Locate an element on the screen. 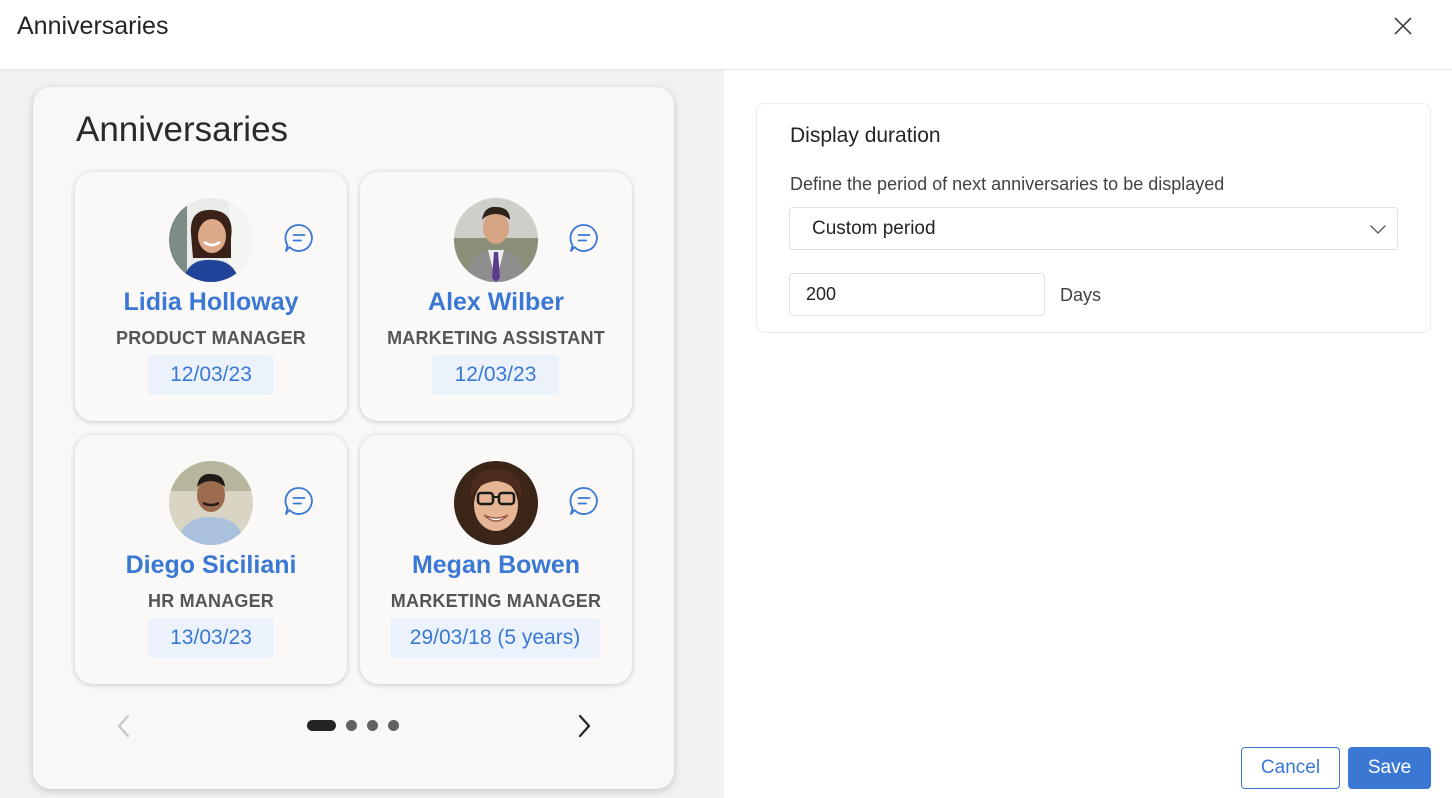  section-title: Display duration is located at coordinates (865, 135).